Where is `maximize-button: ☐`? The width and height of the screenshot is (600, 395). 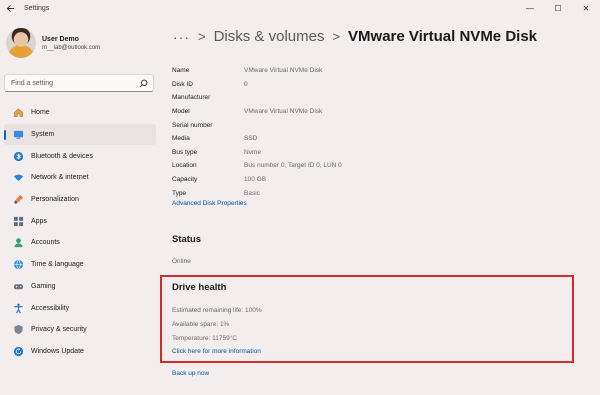
maximize-button: ☐ is located at coordinates (558, 8).